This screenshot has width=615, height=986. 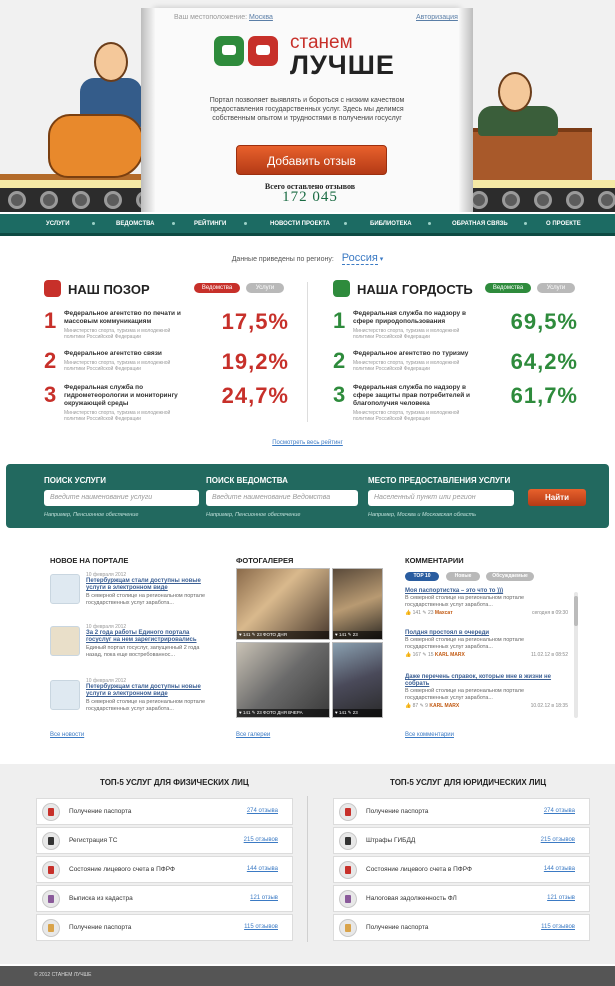 What do you see at coordinates (441, 498) in the screenshot?
I see `place-search-input: Населенный пункт или регион` at bounding box center [441, 498].